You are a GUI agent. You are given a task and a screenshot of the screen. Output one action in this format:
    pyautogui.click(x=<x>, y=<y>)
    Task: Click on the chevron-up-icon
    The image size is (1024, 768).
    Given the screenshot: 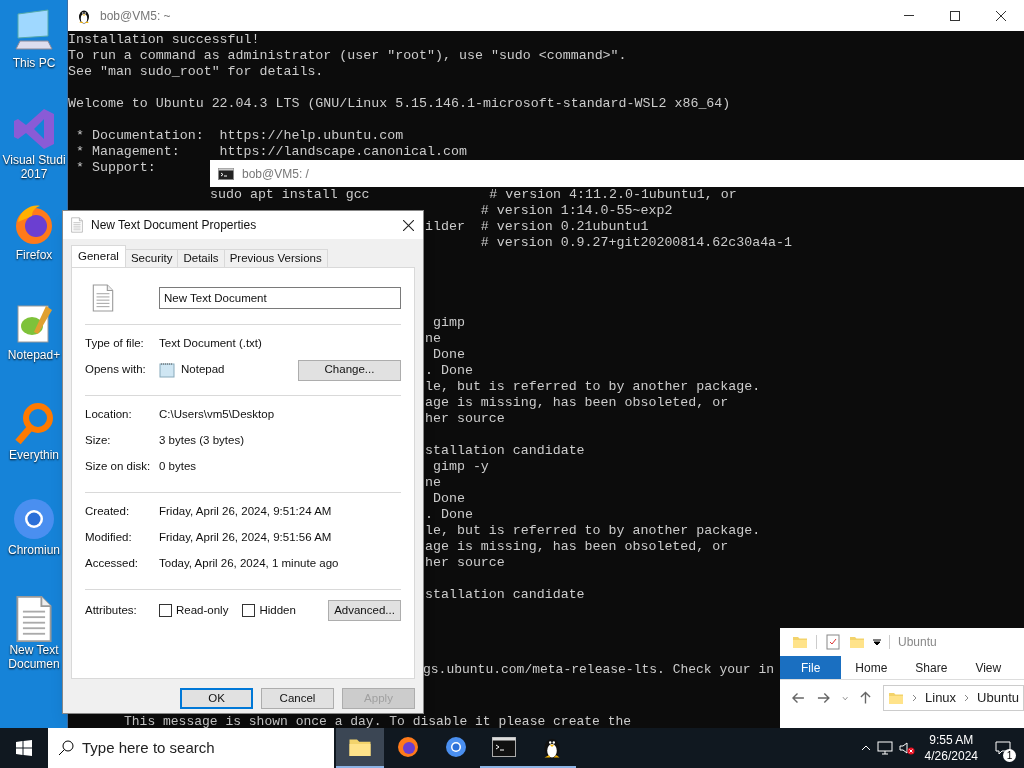 What is the action you would take?
    pyautogui.click(x=865, y=748)
    